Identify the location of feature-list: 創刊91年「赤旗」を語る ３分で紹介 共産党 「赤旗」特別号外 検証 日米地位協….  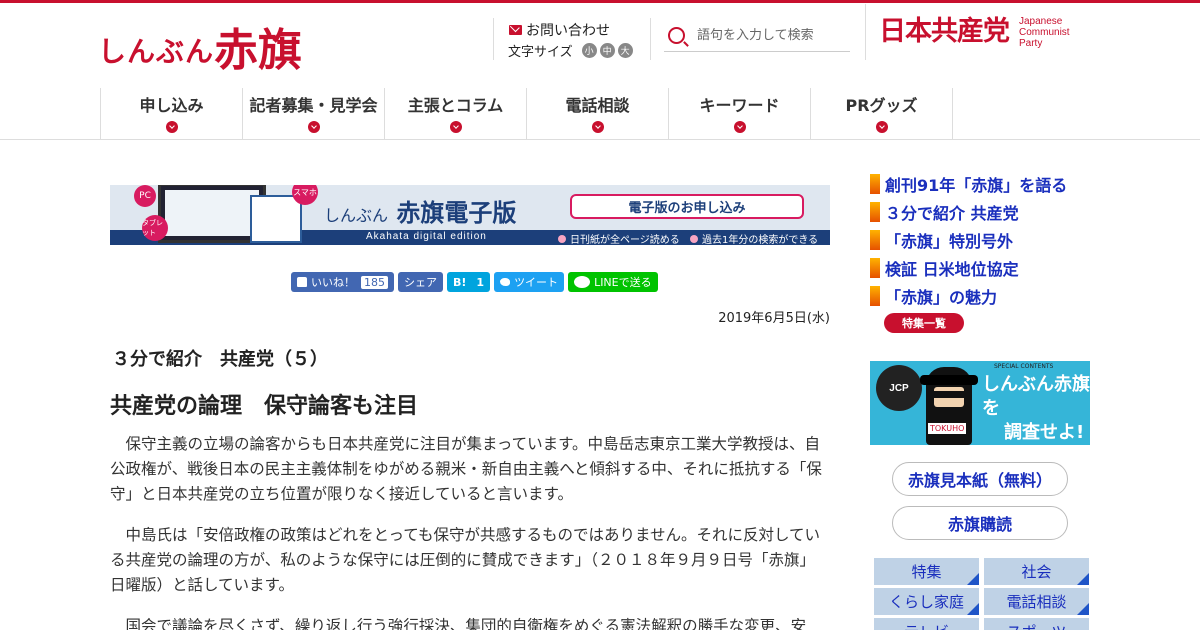
(968, 240).